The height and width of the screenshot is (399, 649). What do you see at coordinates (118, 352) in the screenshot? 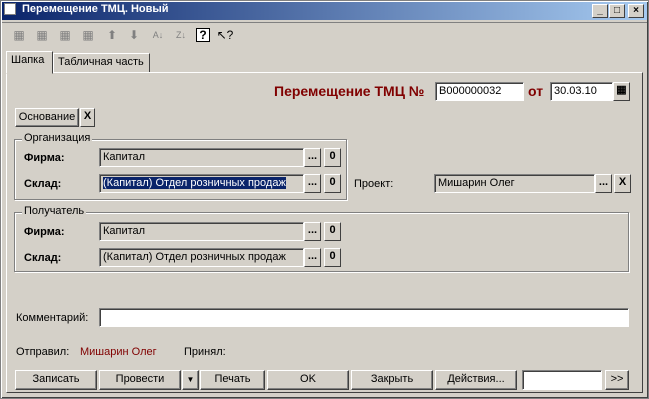
I see `sender-value: Мишарин Олег` at bounding box center [118, 352].